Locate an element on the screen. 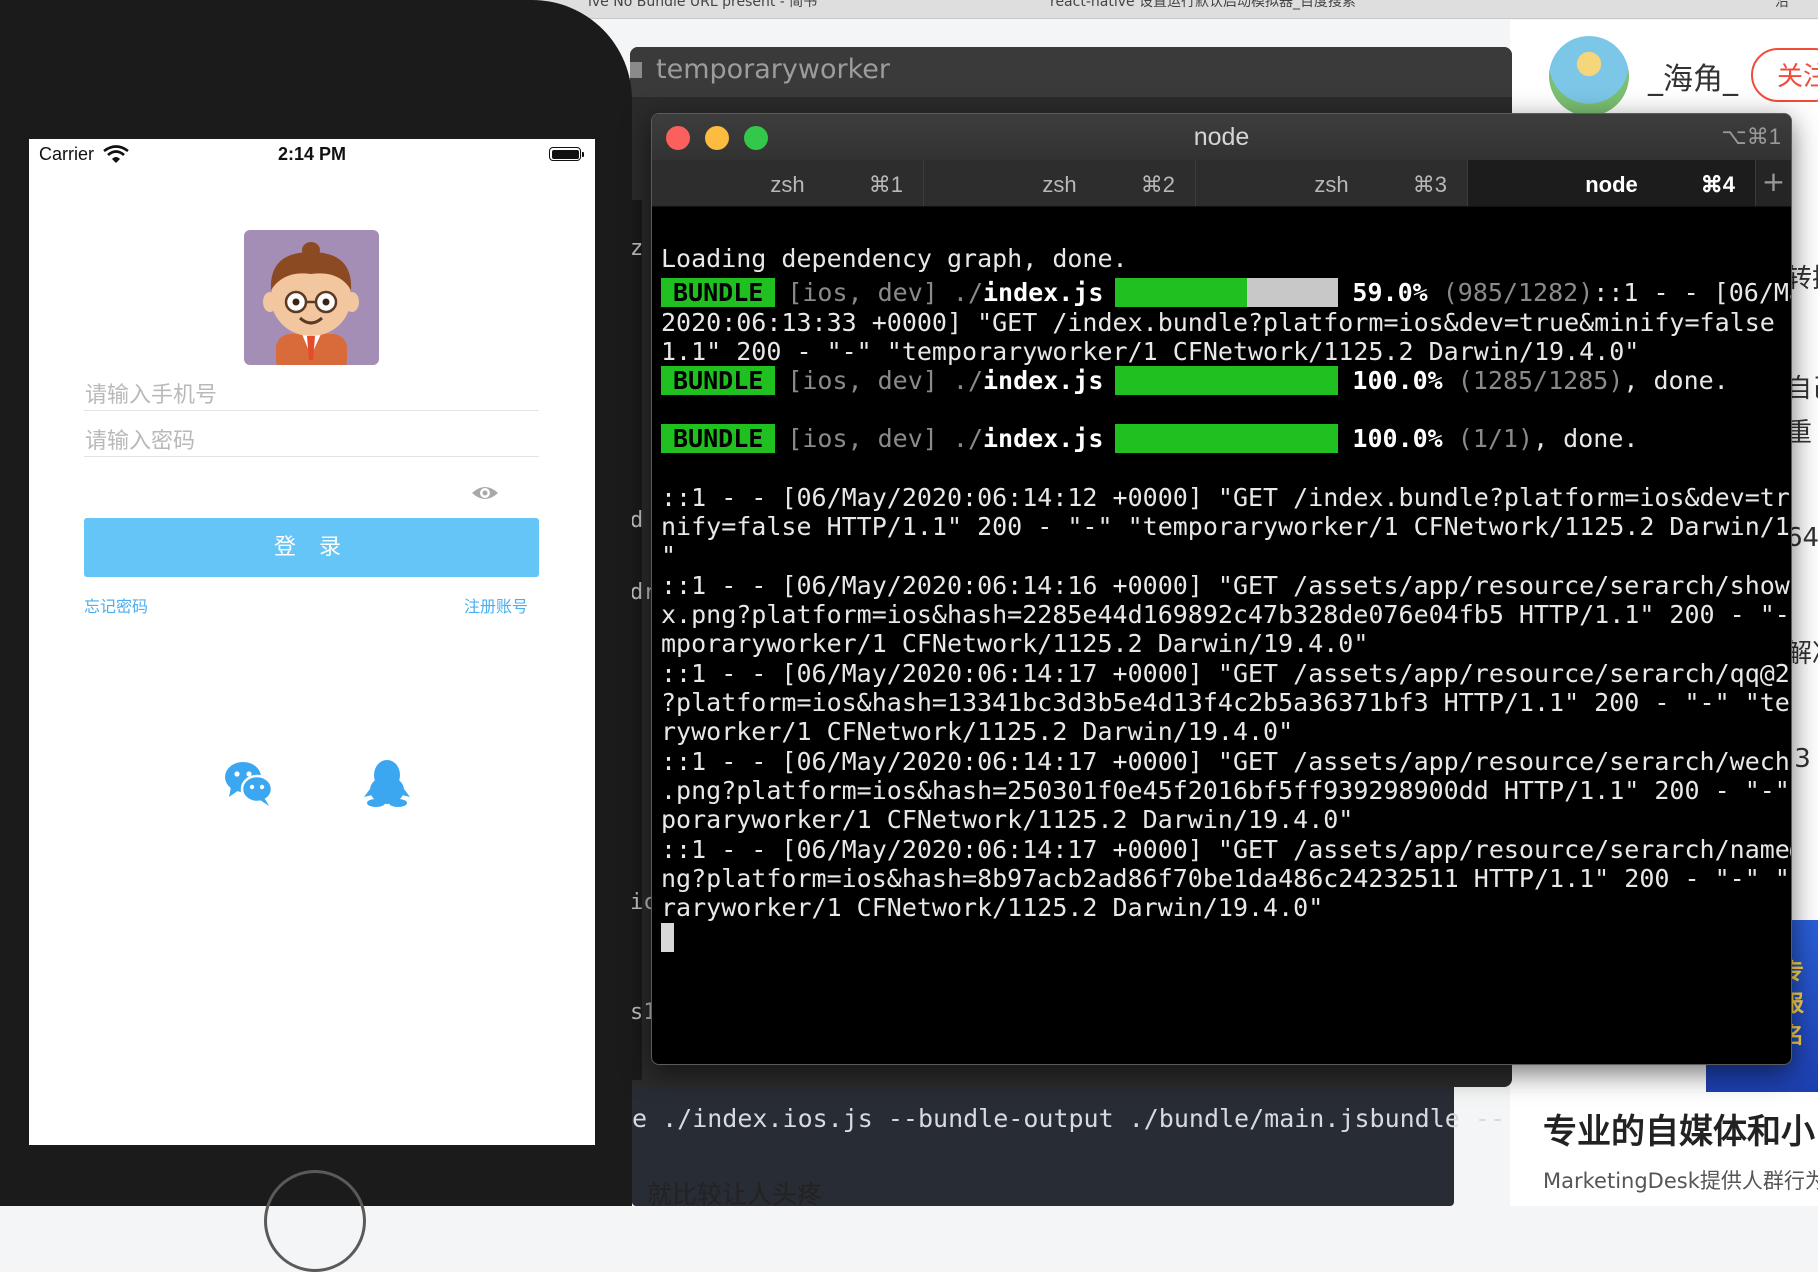 The height and width of the screenshot is (1272, 1818). terminal-title: node is located at coordinates (1221, 137).